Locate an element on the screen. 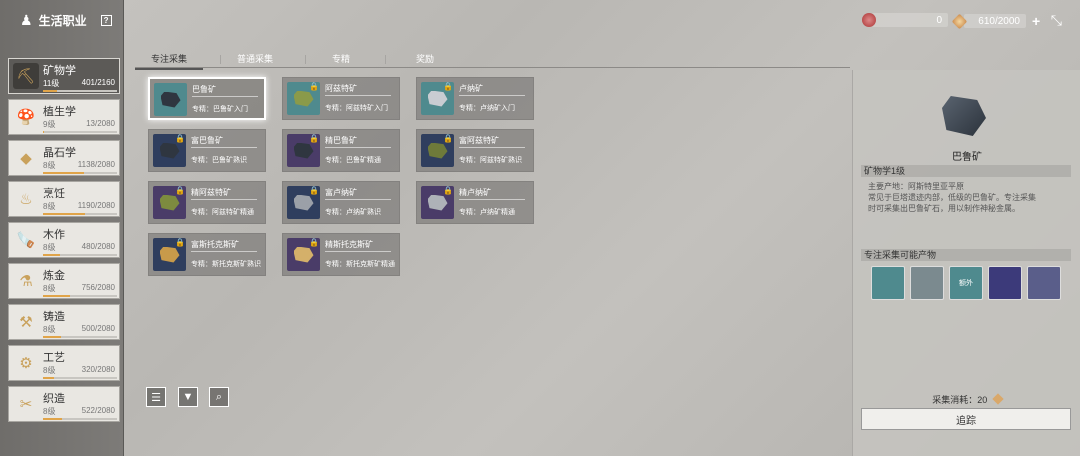 This screenshot has width=1080, height=456. category-item: ✂ 织造 8级 522/2080 is located at coordinates (64, 404).